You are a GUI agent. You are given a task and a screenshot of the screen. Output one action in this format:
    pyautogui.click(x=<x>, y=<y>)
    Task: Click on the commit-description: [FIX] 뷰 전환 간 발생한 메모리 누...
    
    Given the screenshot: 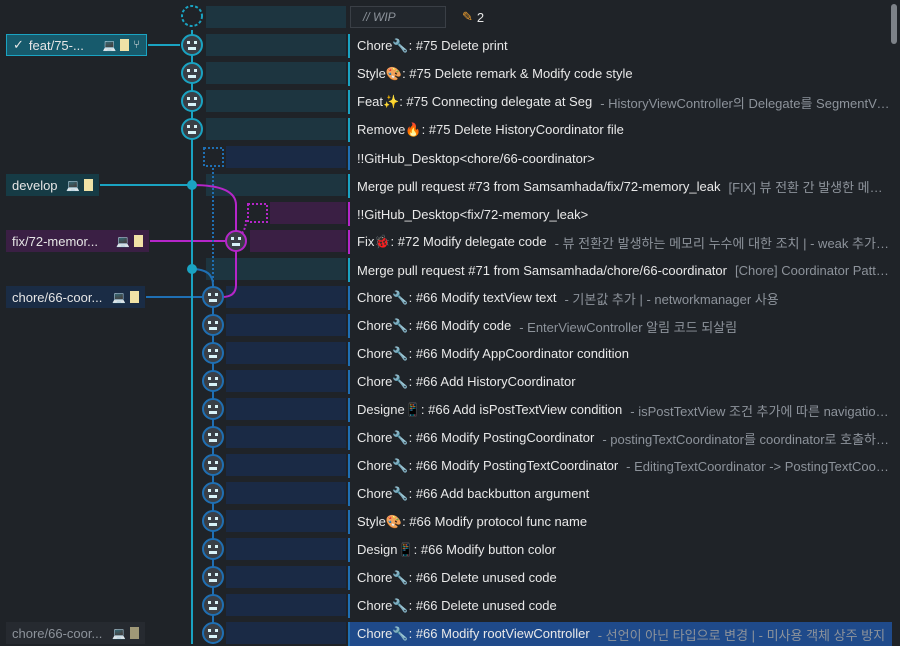 What is the action you would take?
    pyautogui.click(x=810, y=187)
    